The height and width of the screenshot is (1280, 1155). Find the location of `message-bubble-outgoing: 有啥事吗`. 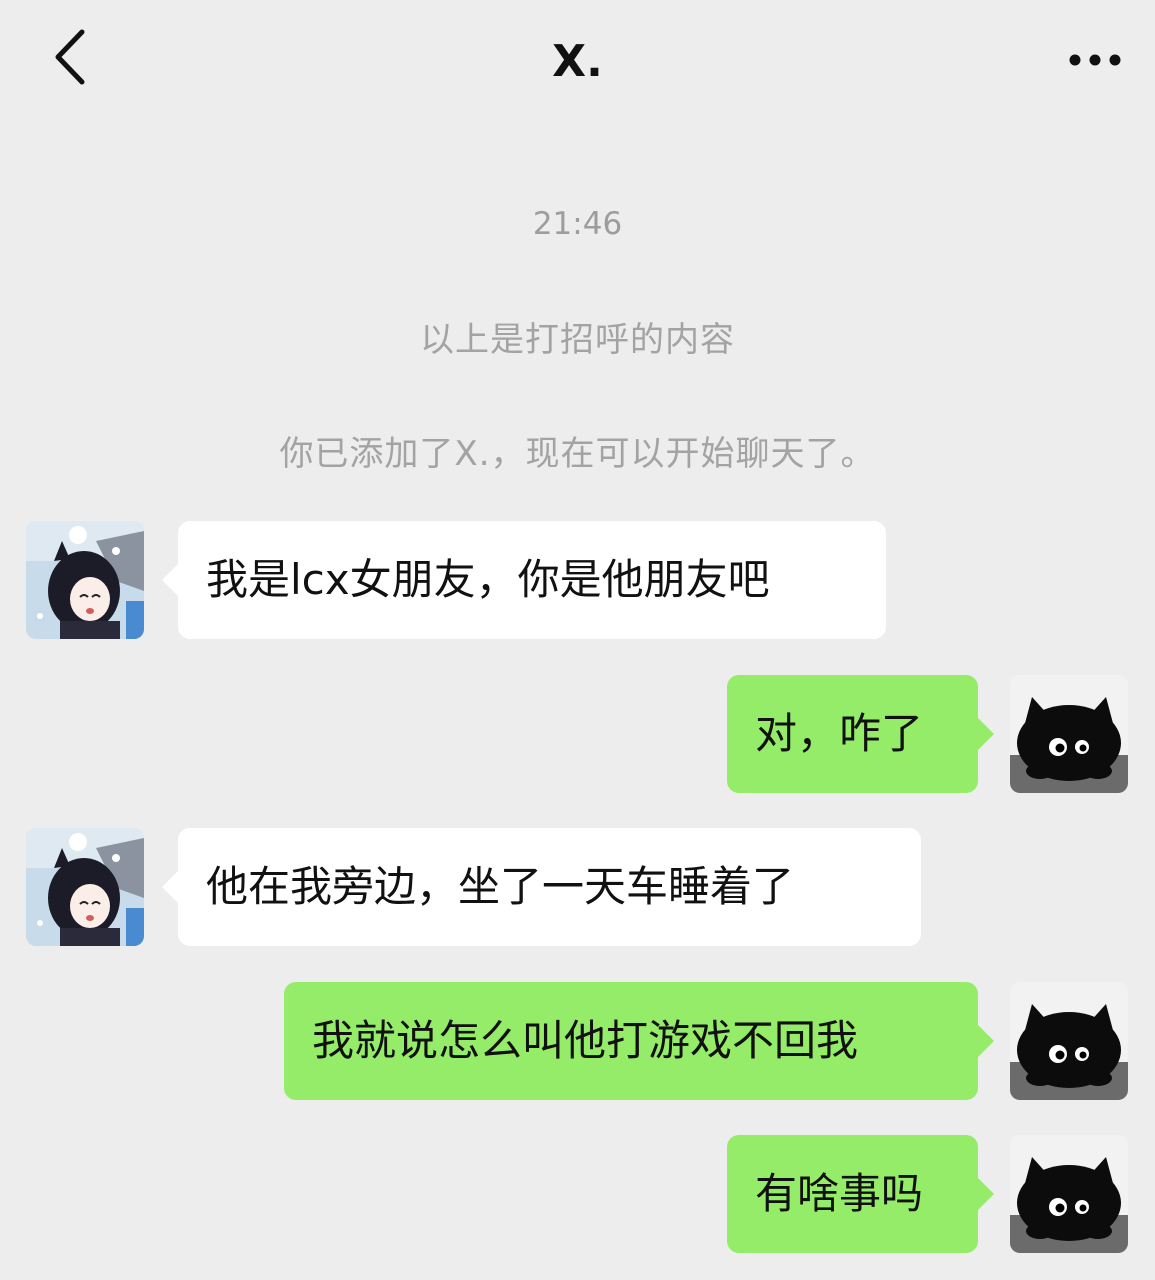

message-bubble-outgoing: 有啥事吗 is located at coordinates (860, 1194).